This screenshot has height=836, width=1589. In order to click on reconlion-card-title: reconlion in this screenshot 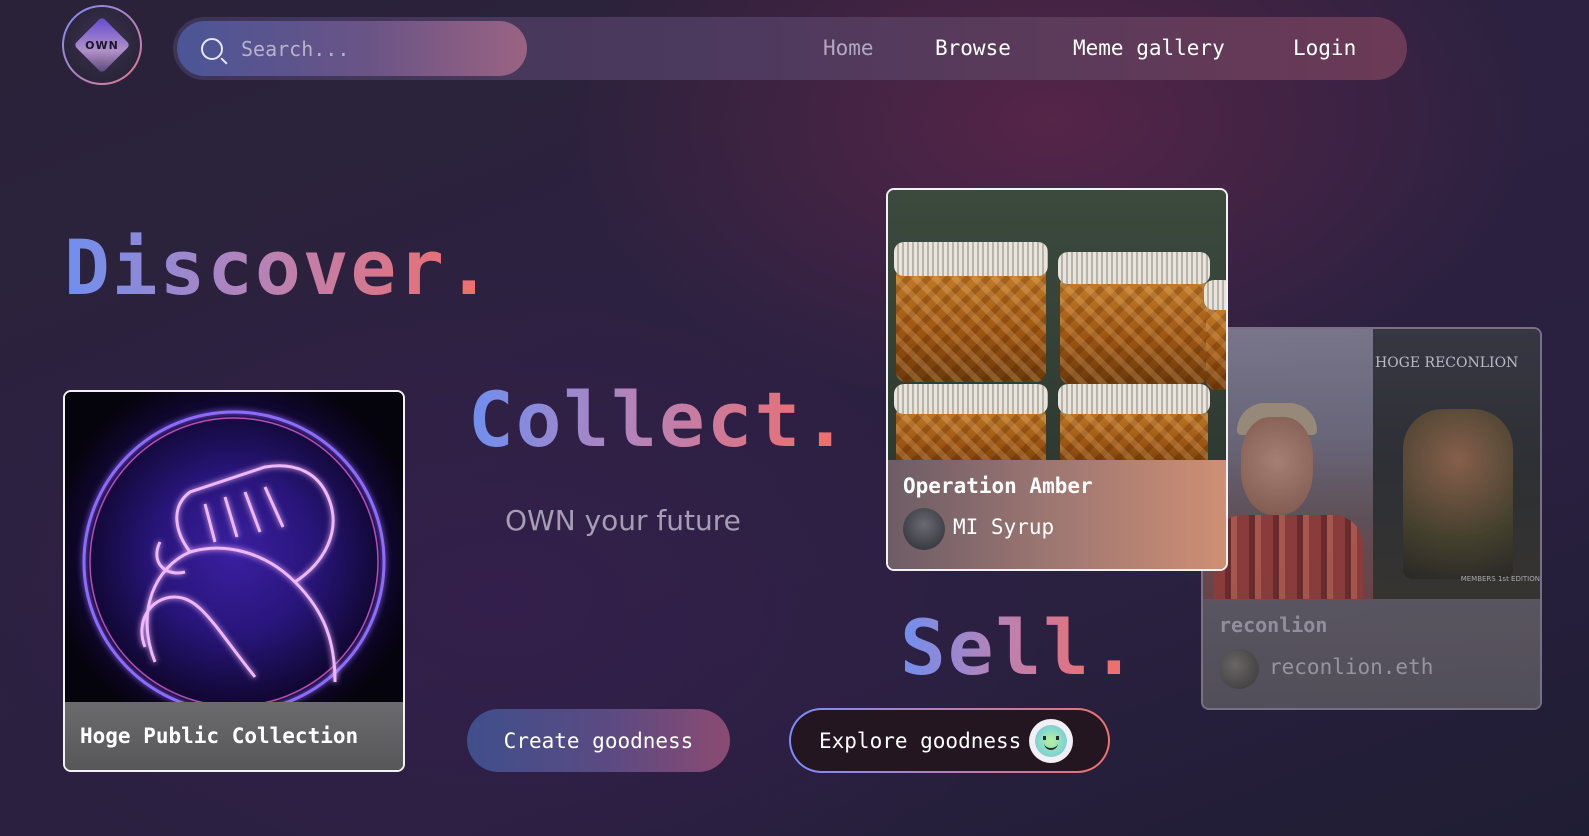, I will do `click(1273, 625)`.